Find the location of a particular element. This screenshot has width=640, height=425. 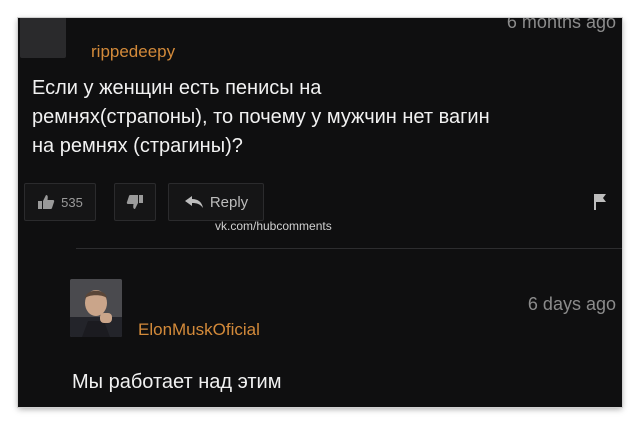

flag-button is located at coordinates (600, 202).